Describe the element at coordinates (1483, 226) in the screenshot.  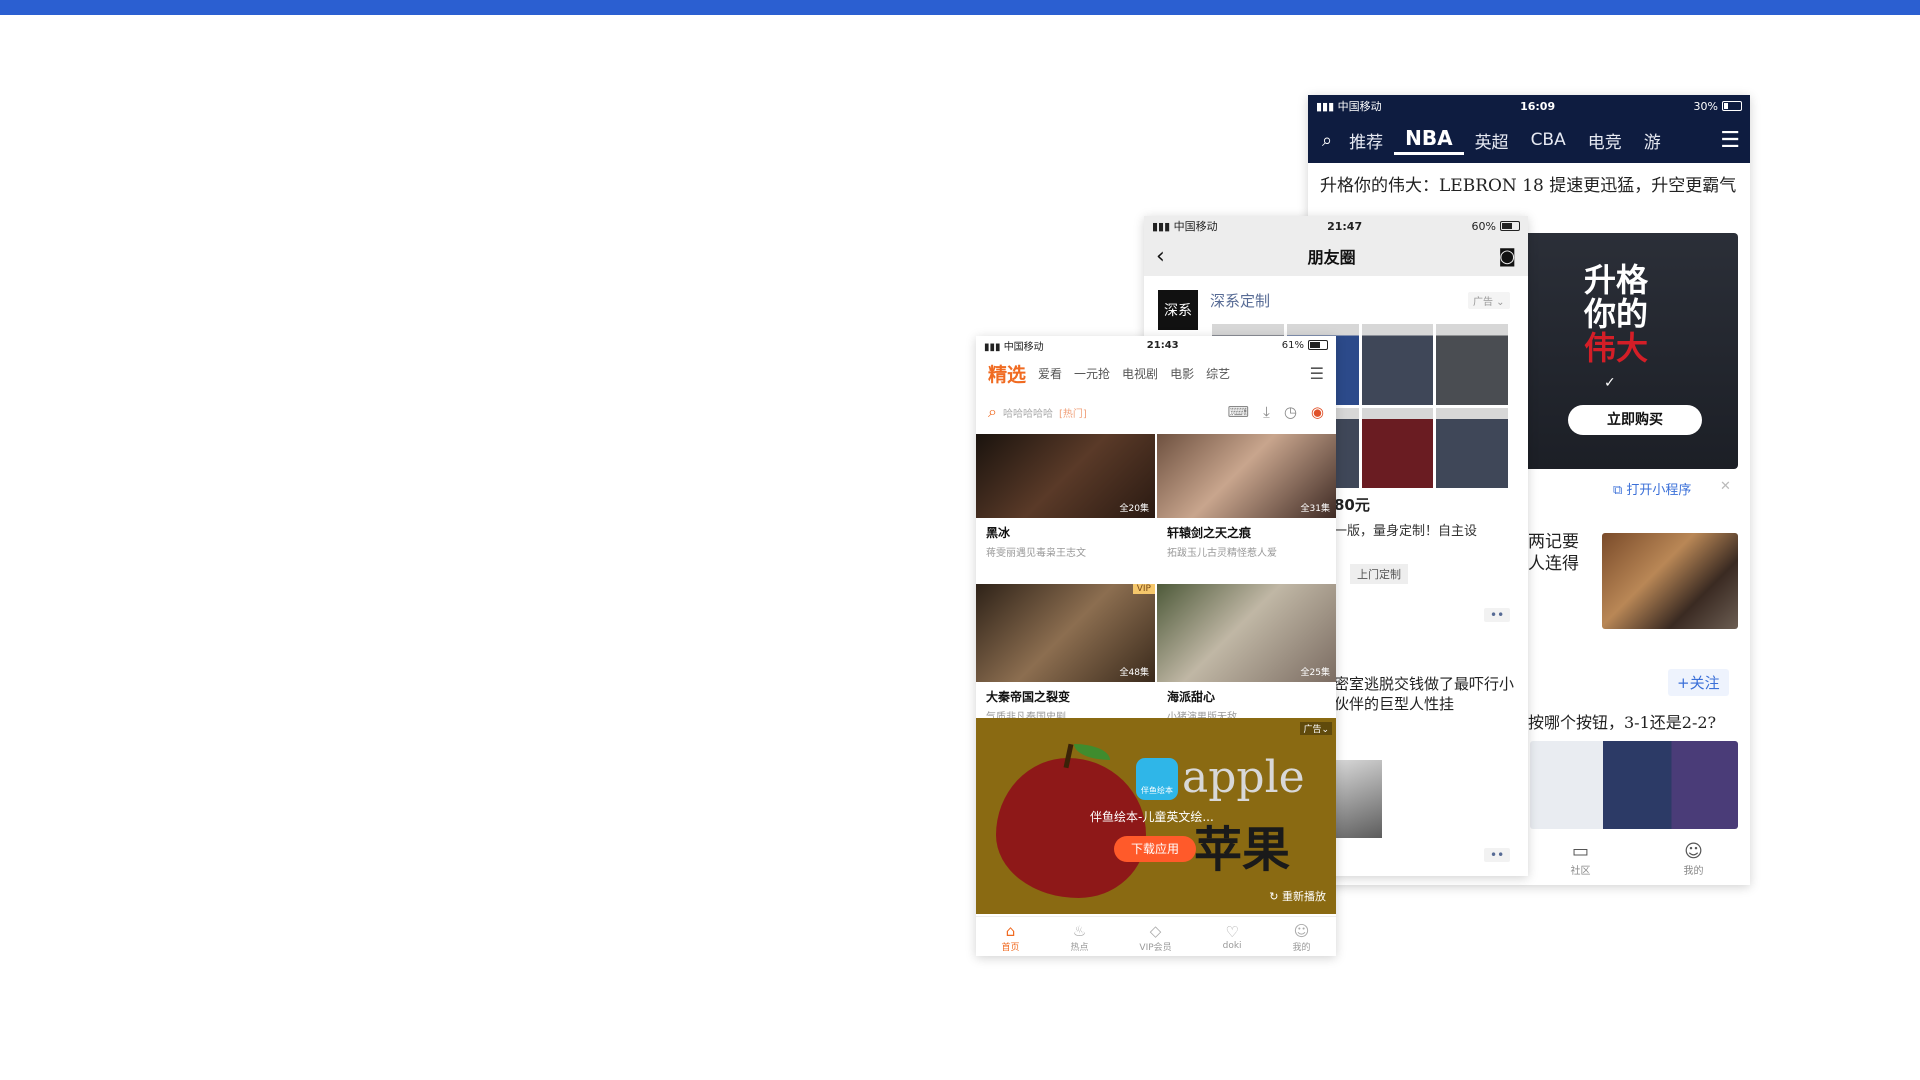
I see `battery-percent: 60%` at that location.